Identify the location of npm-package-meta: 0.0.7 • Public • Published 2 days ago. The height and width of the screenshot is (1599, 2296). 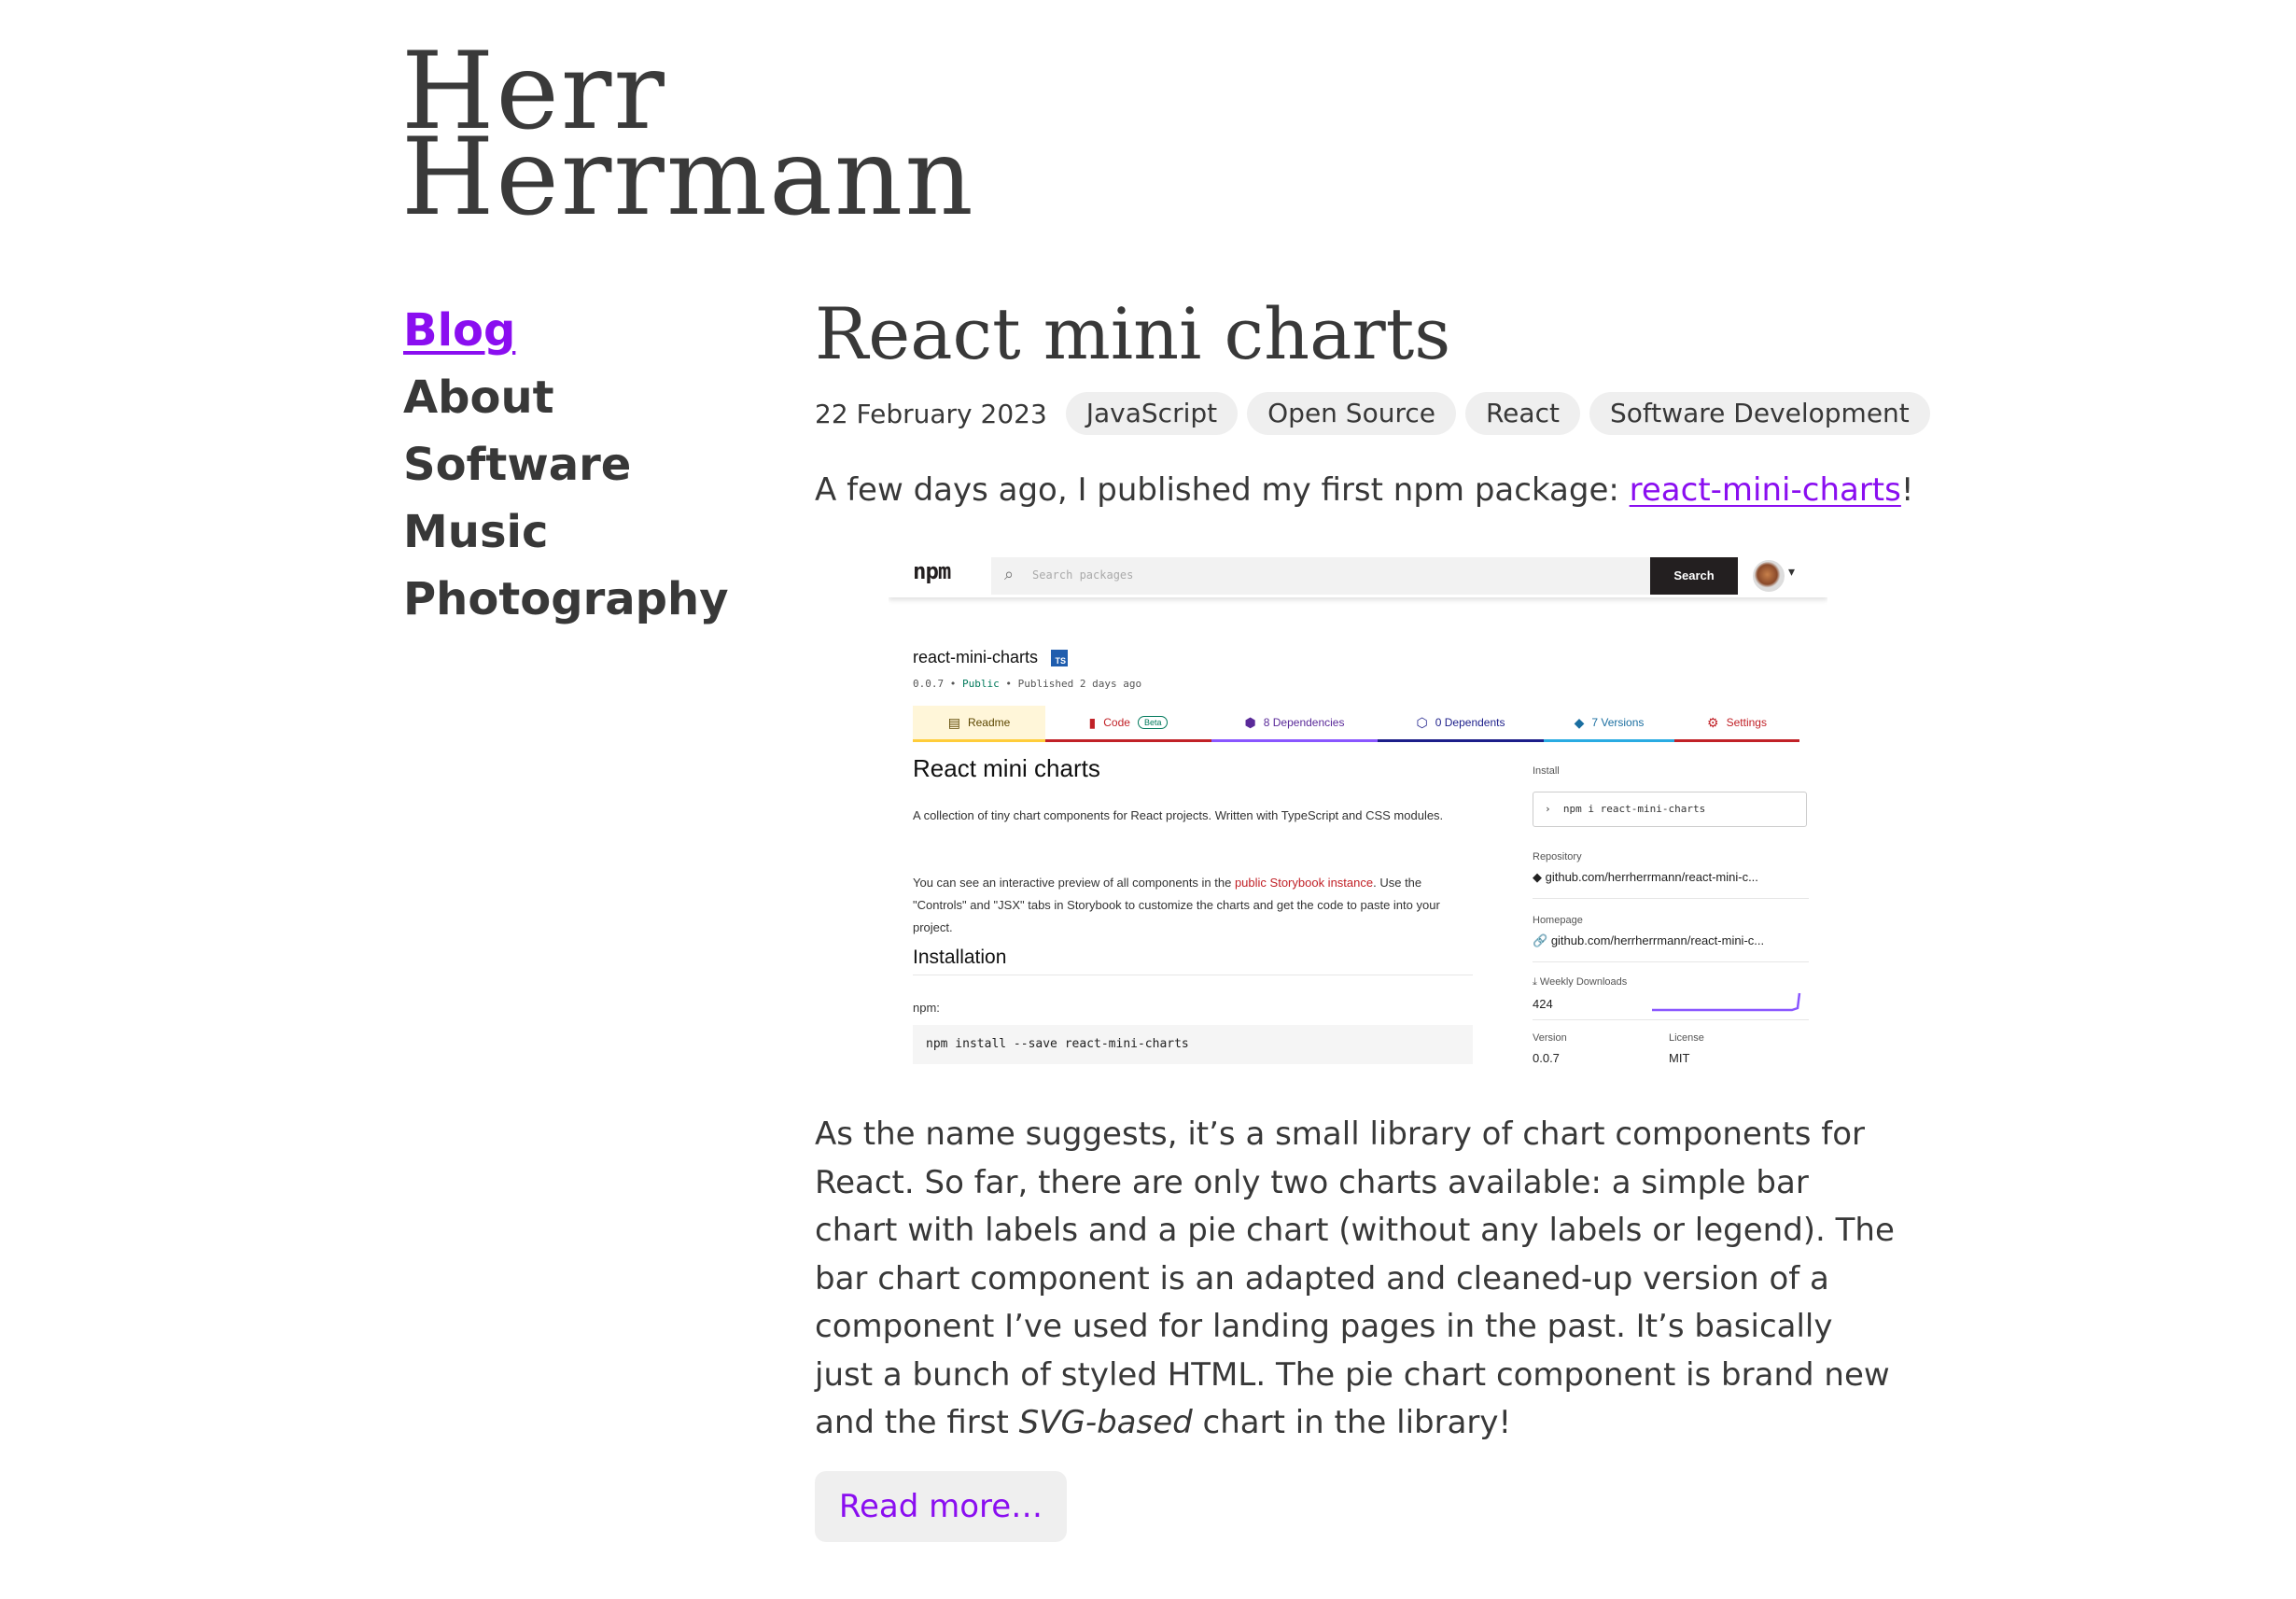
(1027, 684).